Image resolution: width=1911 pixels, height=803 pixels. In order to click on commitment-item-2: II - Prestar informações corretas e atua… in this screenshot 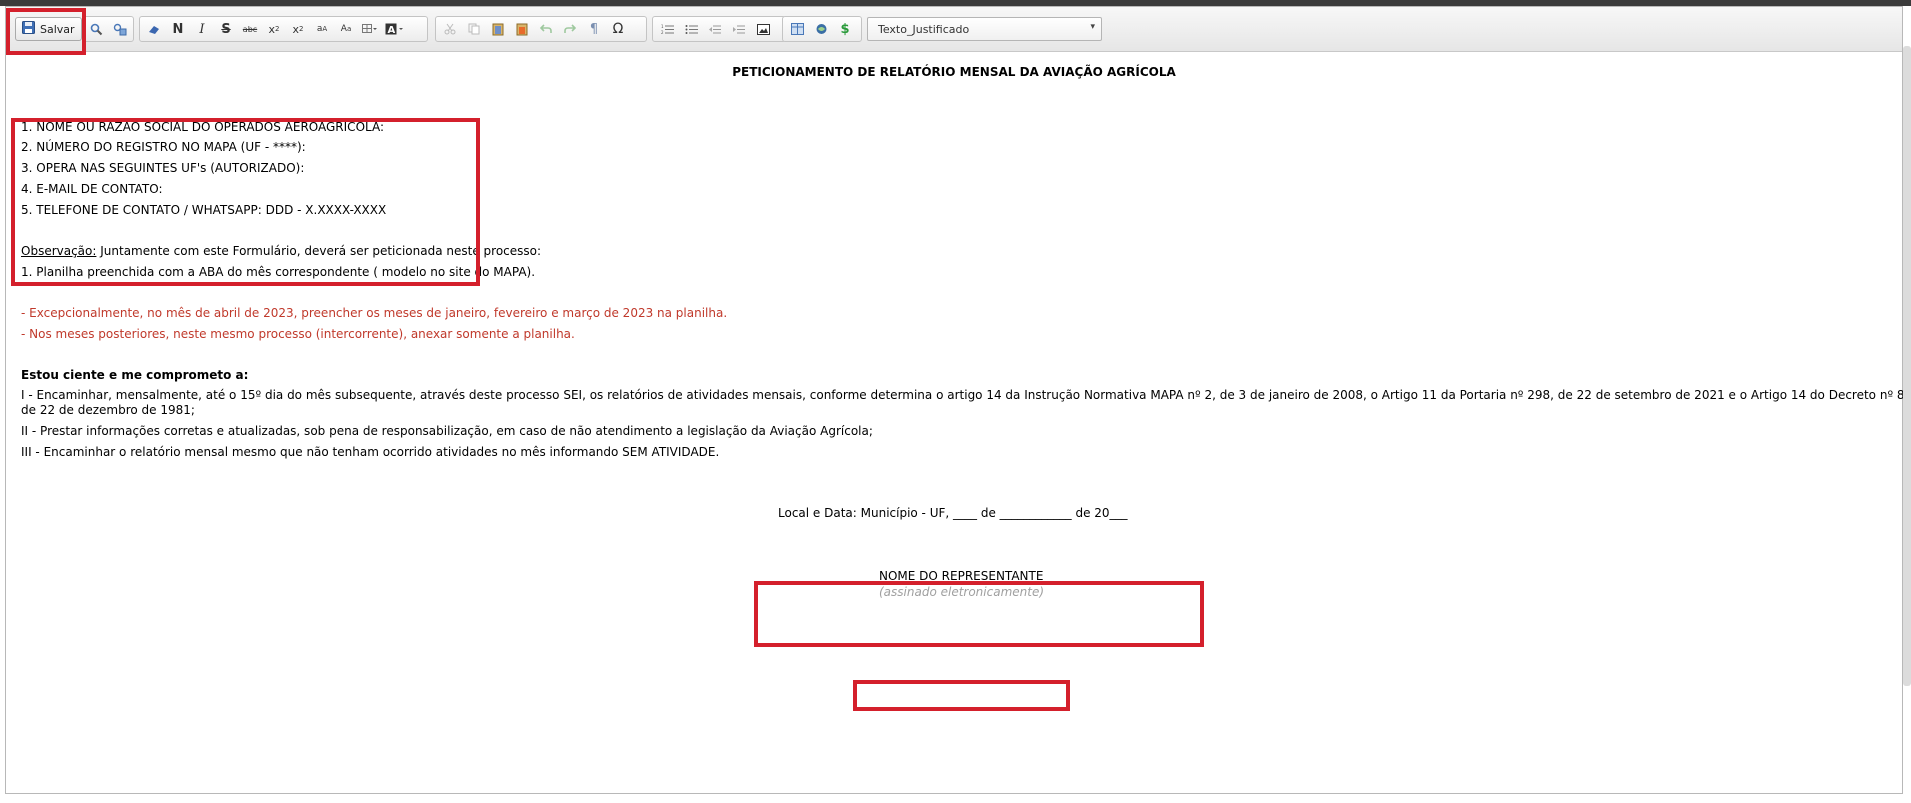, I will do `click(447, 431)`.